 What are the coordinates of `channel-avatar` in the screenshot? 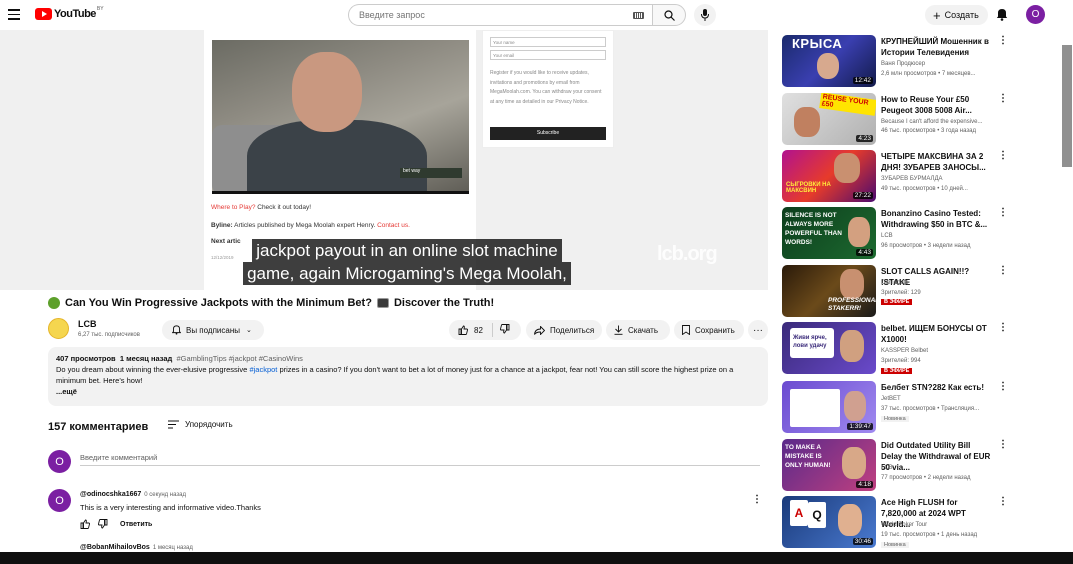 It's located at (58, 328).